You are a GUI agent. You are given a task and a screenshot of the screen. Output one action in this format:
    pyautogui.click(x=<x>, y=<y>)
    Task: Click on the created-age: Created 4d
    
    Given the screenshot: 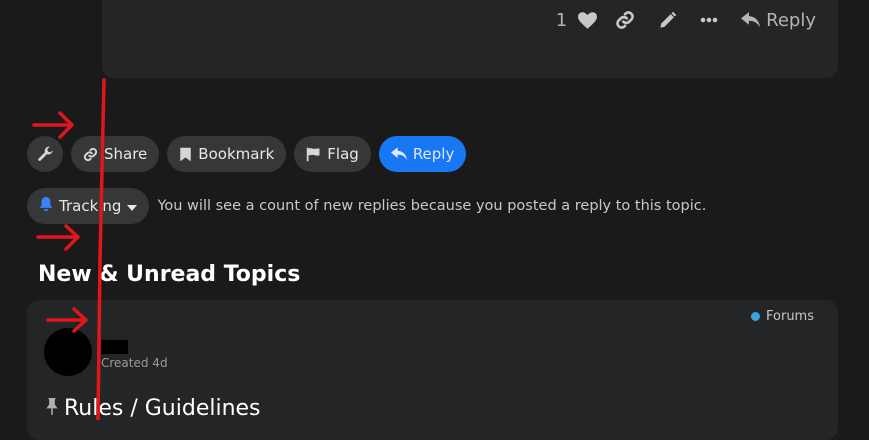 What is the action you would take?
    pyautogui.click(x=134, y=363)
    